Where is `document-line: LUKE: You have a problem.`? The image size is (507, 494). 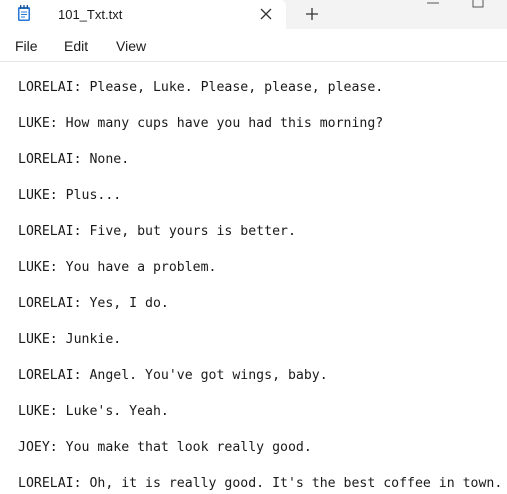 document-line: LUKE: You have a problem. is located at coordinates (117, 267).